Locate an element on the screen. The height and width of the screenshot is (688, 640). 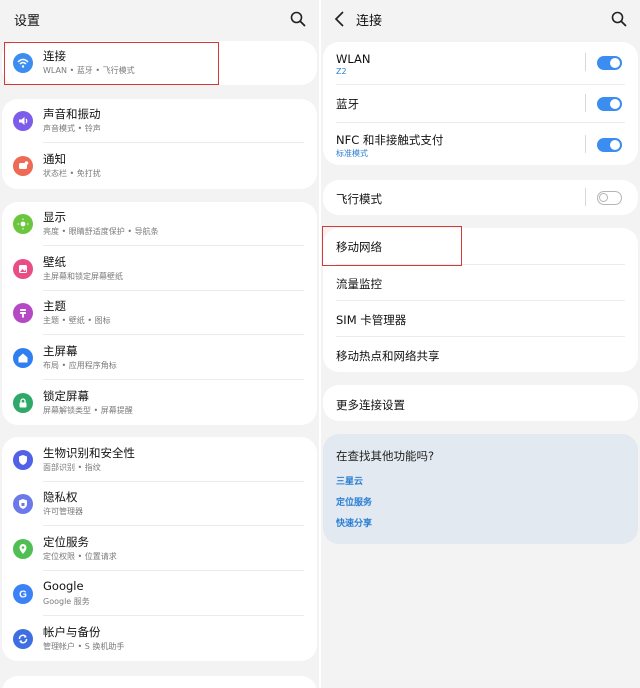
wlan-network-name: Z2 is located at coordinates (341, 71).